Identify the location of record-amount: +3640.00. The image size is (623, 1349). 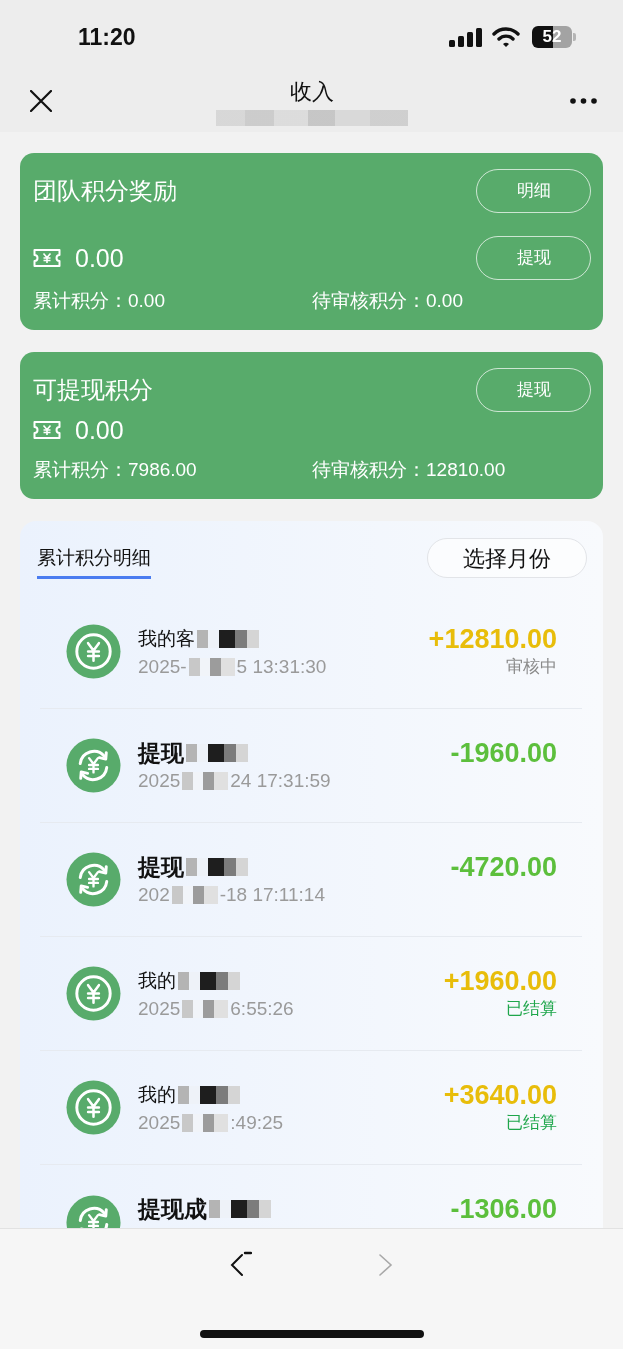
(500, 1094).